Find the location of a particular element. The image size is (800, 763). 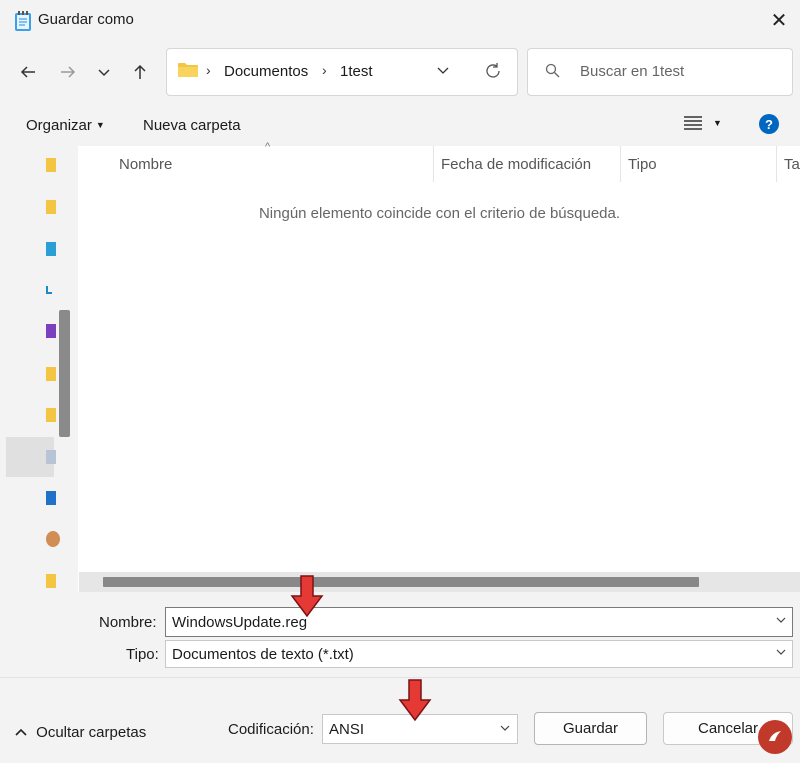

watermark-logo is located at coordinates (775, 737).